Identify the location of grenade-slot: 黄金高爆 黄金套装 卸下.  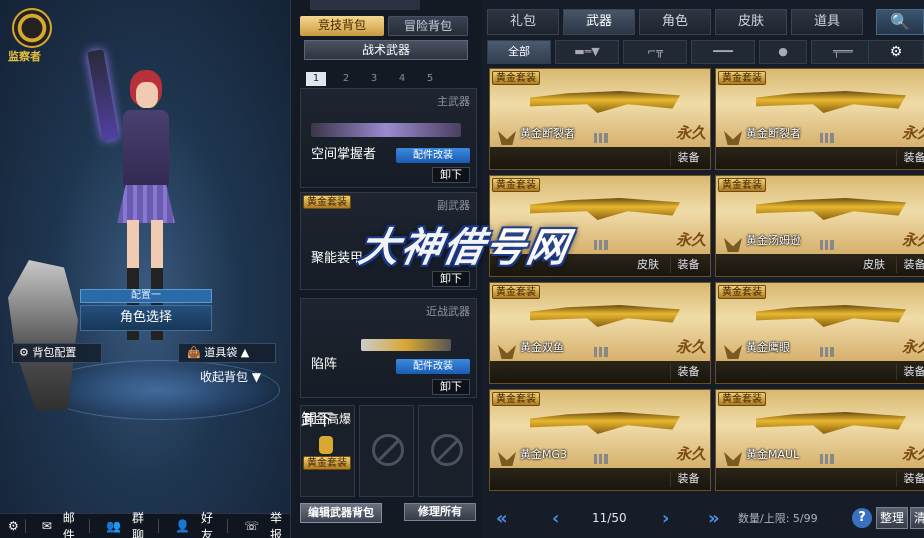
(327, 451).